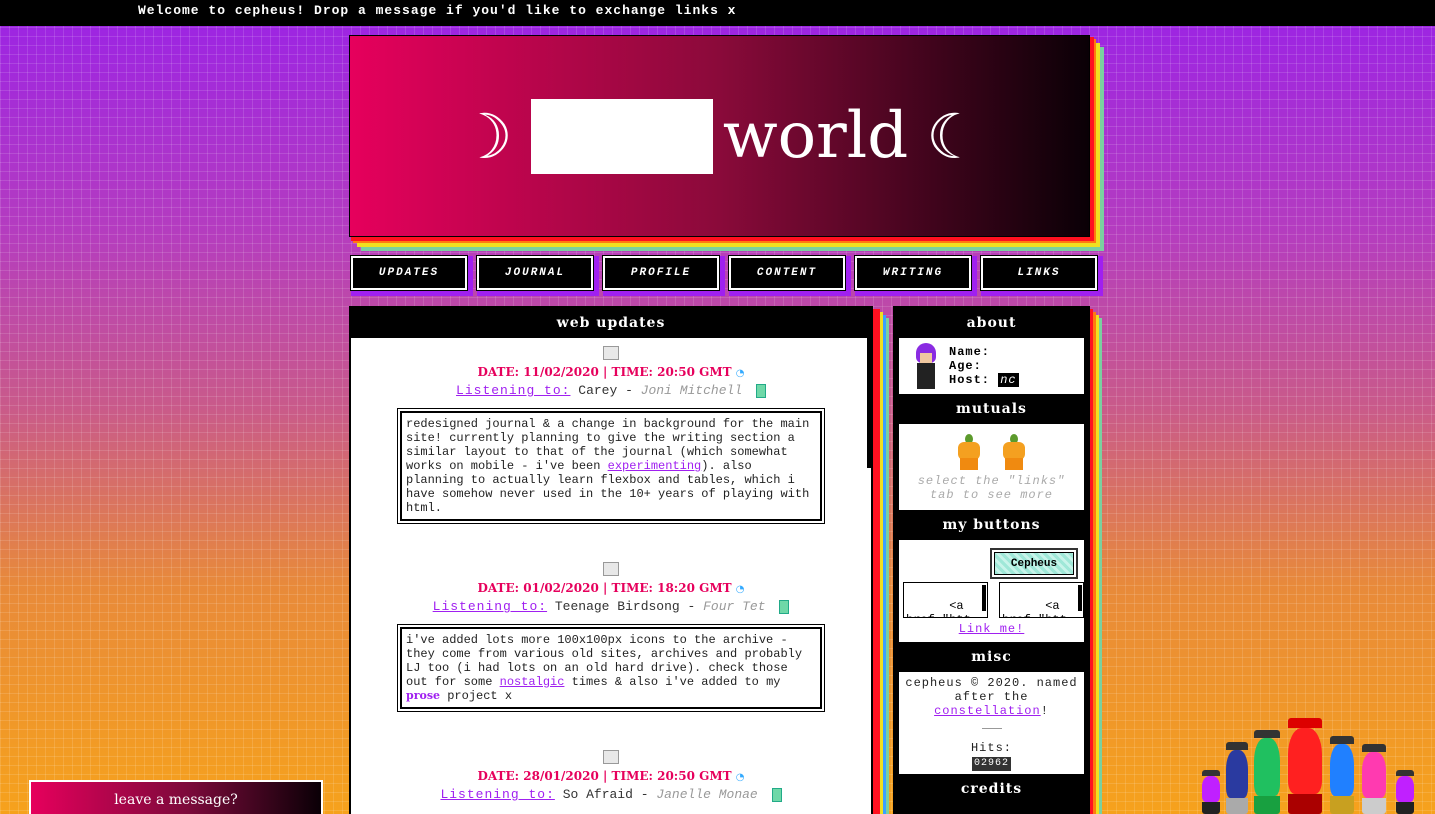 The image size is (1435, 814). What do you see at coordinates (991, 764) in the screenshot?
I see `hit-counter: 02962` at bounding box center [991, 764].